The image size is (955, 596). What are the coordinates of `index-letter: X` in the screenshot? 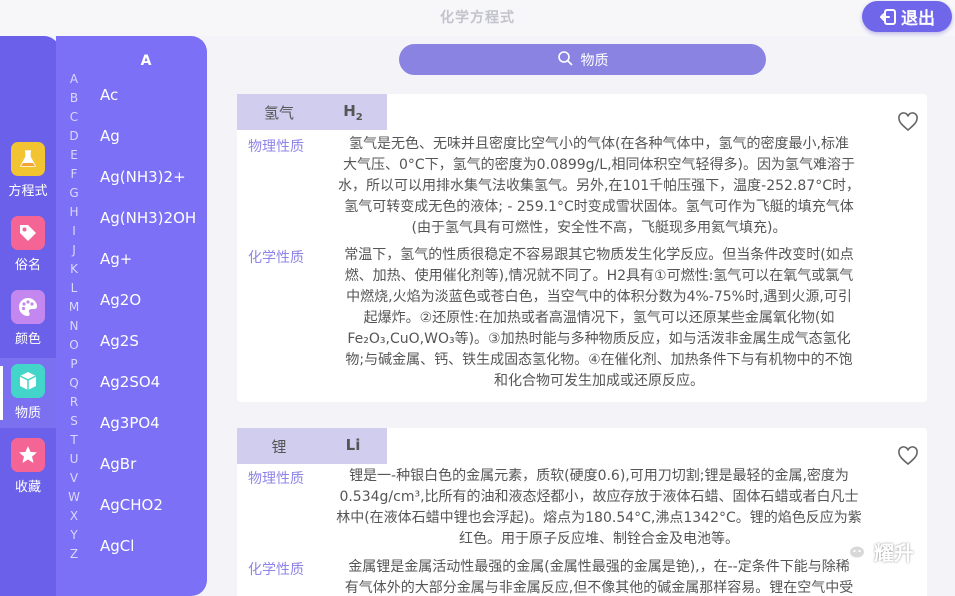 It's located at (74, 516).